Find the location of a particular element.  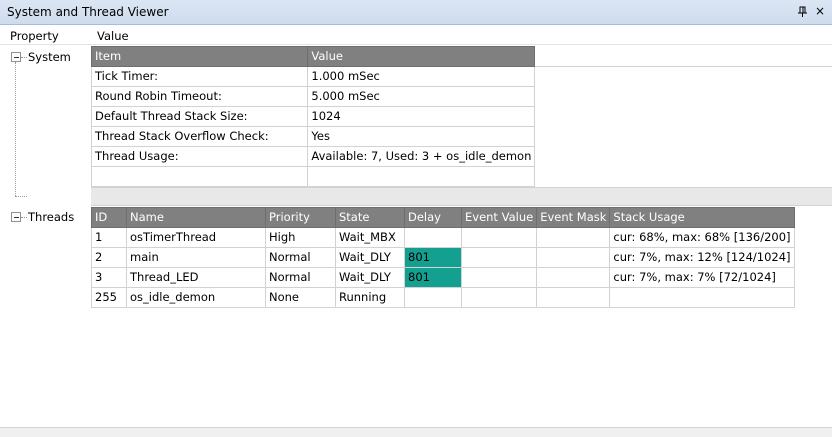

system-header-item: Item is located at coordinates (199, 56).